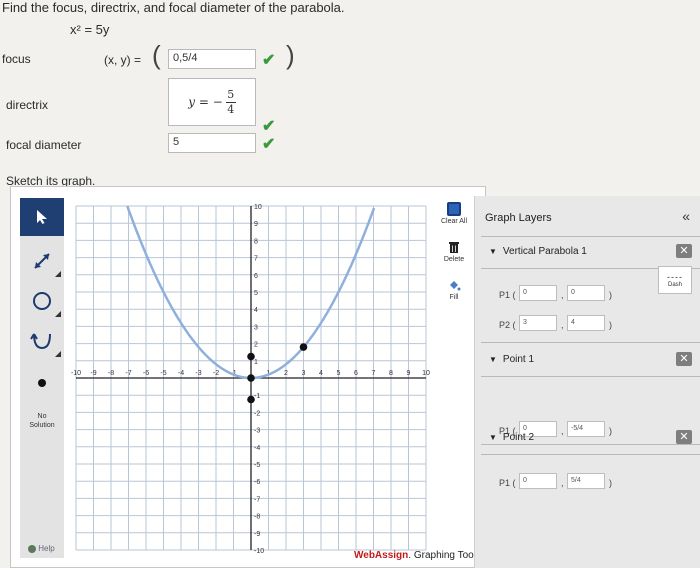  Describe the element at coordinates (231, 94) in the screenshot. I see `directrix-numerator: 5` at that location.